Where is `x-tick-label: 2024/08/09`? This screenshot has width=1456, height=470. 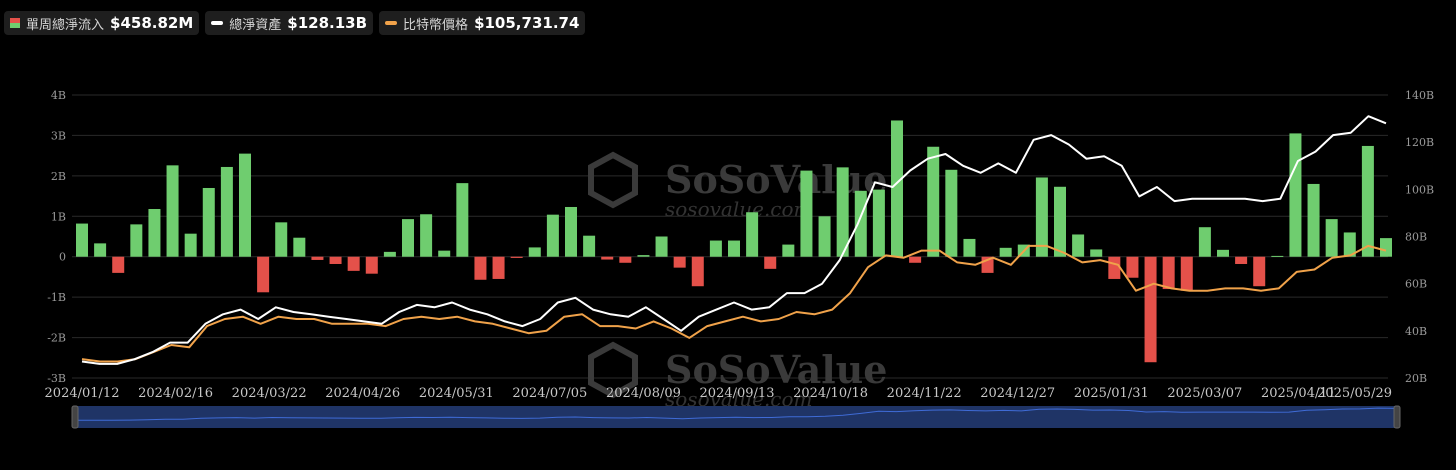 x-tick-label: 2024/08/09 is located at coordinates (643, 393).